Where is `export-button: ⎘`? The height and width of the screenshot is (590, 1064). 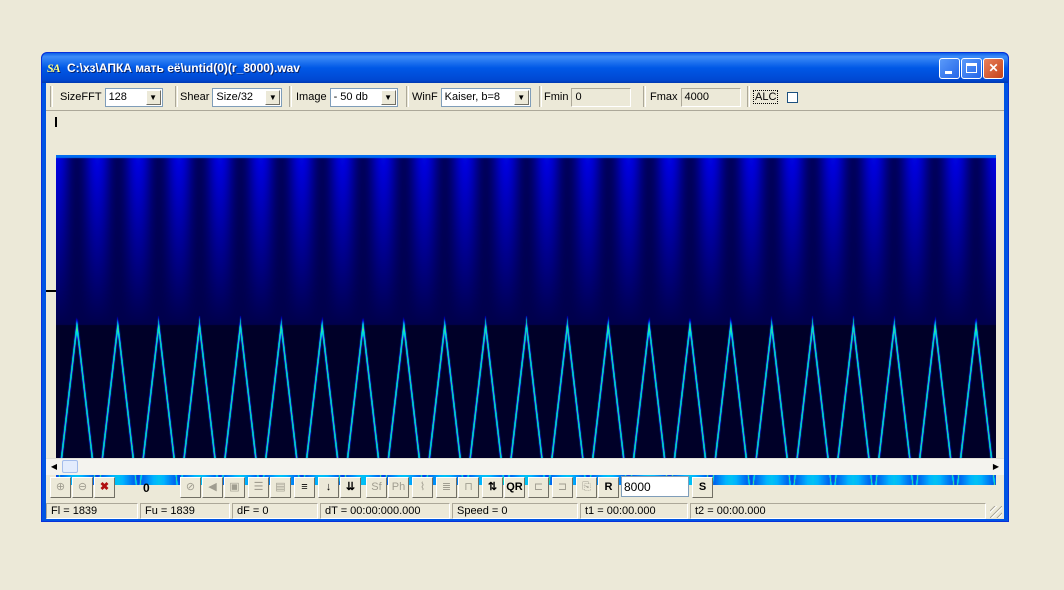 export-button: ⎘ is located at coordinates (586, 487).